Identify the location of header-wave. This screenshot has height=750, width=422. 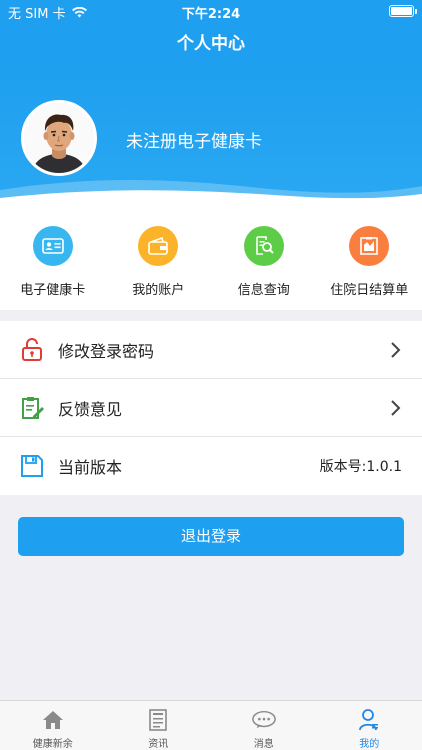
(211, 194).